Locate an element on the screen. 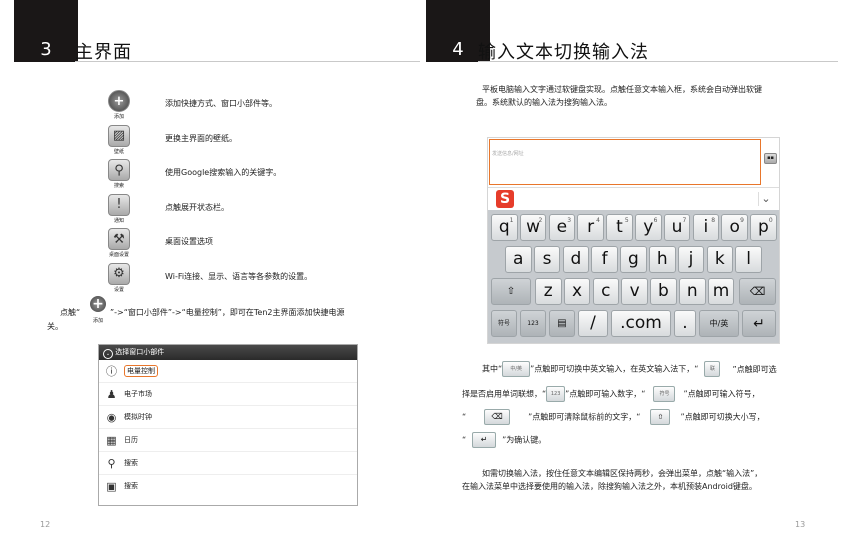  key-n: n is located at coordinates (692, 291).